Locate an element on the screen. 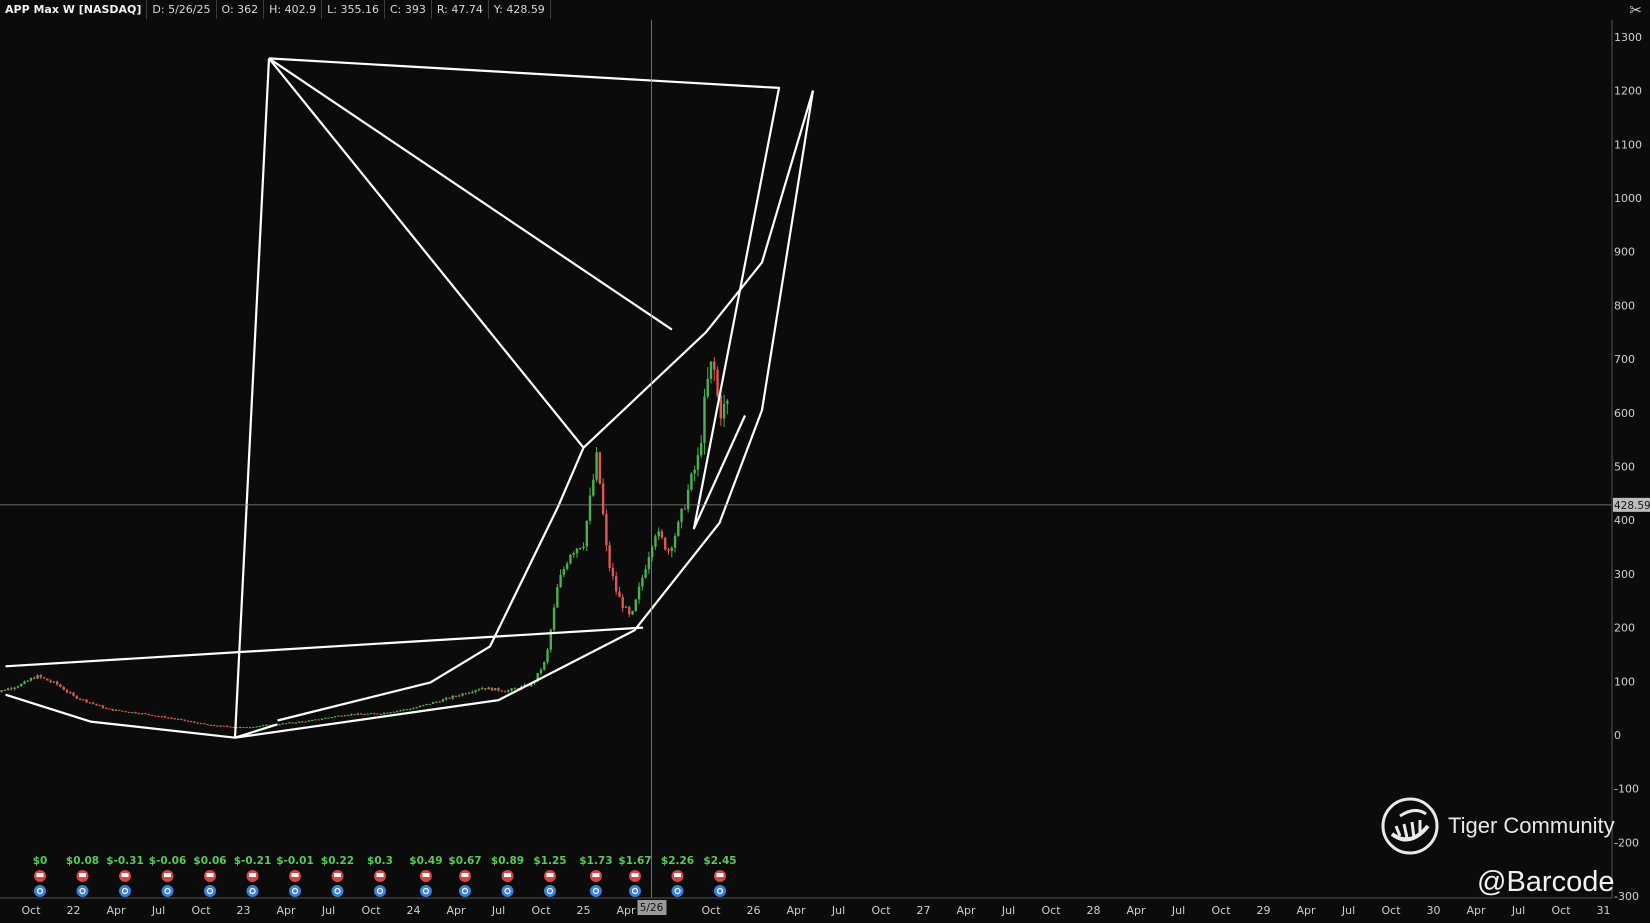 The image size is (1650, 923). eps-value: $-0.01 is located at coordinates (295, 861).